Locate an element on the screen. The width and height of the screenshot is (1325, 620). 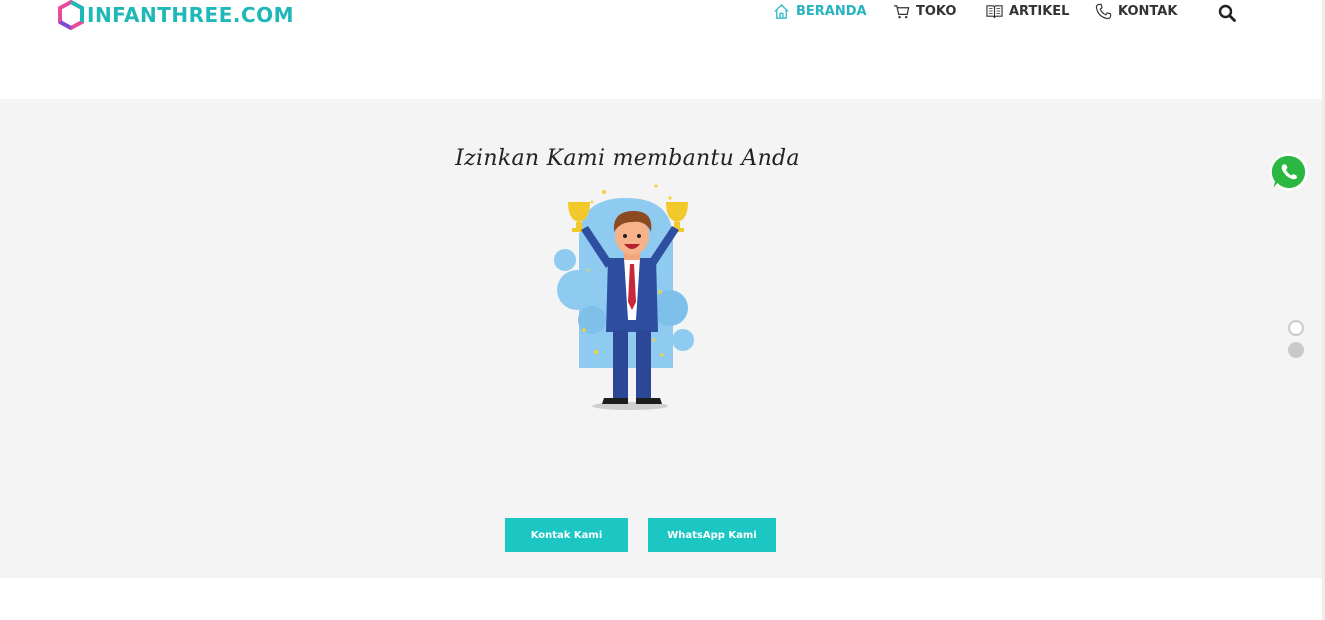
nav-item-kontak: KONTAK is located at coordinates (1136, 11).